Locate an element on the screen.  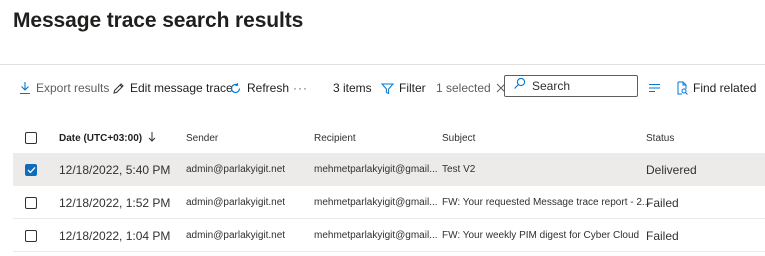
sort-descending-icon is located at coordinates (152, 138).